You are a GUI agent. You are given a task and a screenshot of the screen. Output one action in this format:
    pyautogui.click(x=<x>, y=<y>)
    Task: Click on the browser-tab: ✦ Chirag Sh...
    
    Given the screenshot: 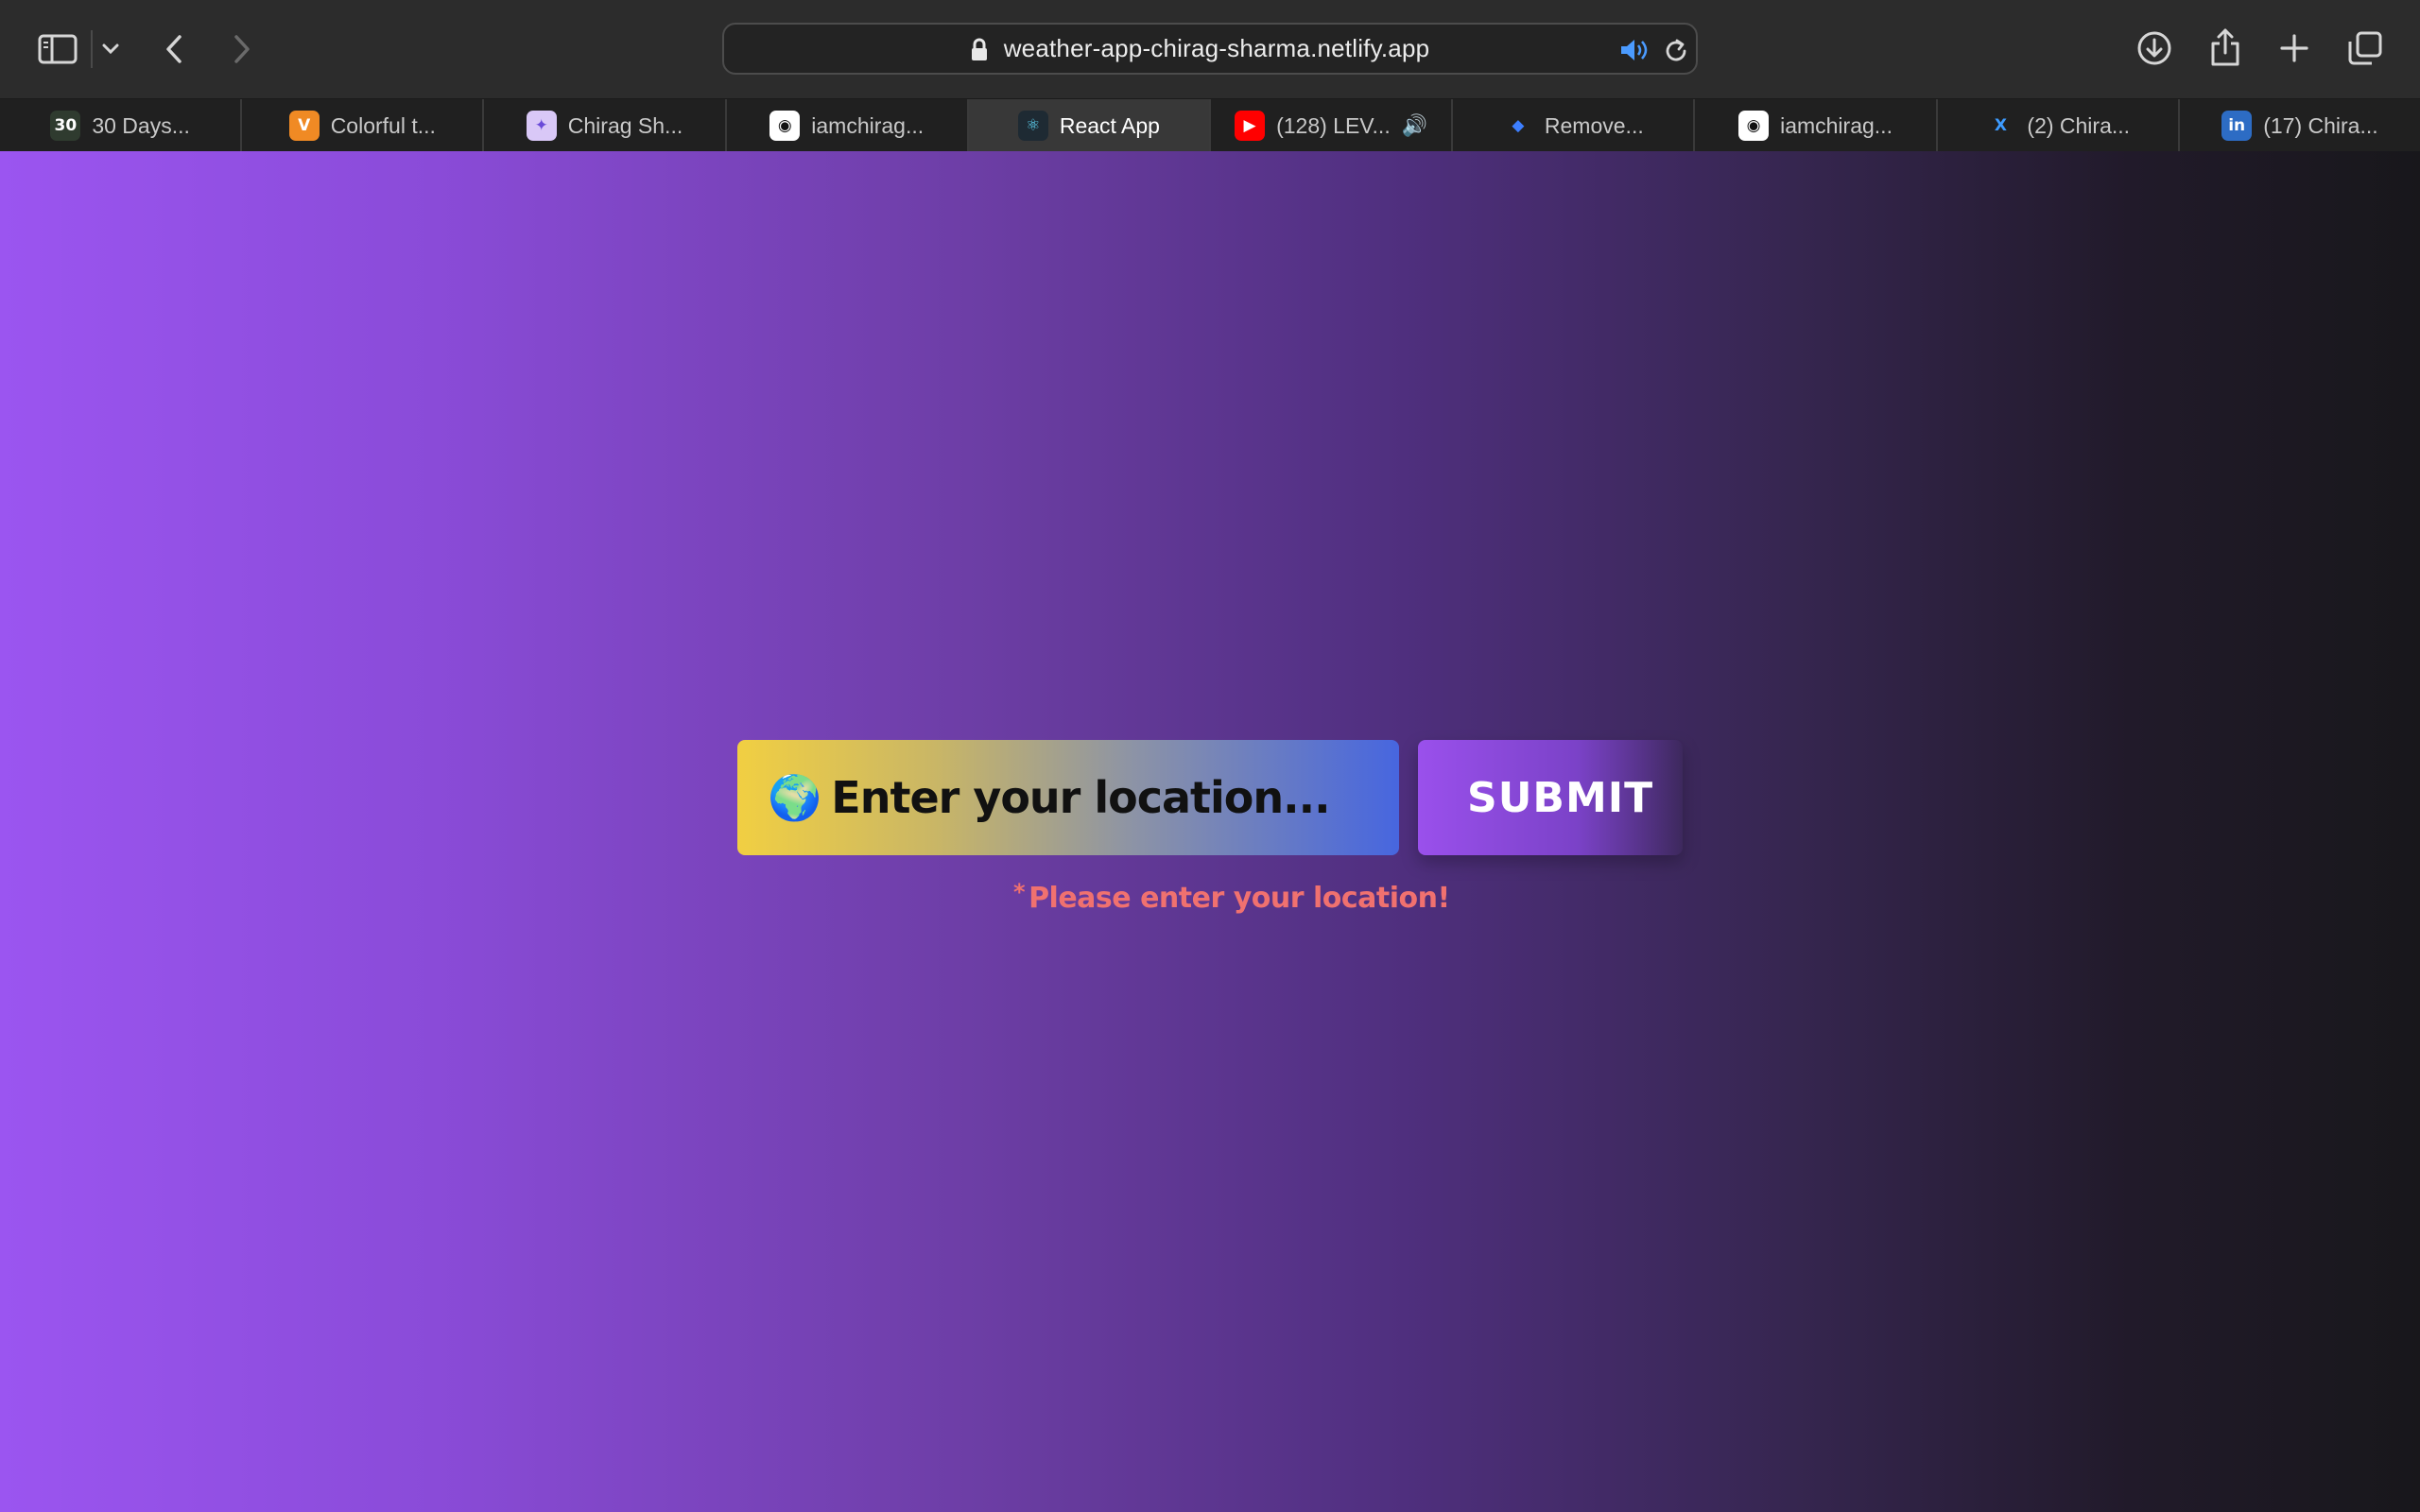 What is the action you would take?
    pyautogui.click(x=605, y=125)
    